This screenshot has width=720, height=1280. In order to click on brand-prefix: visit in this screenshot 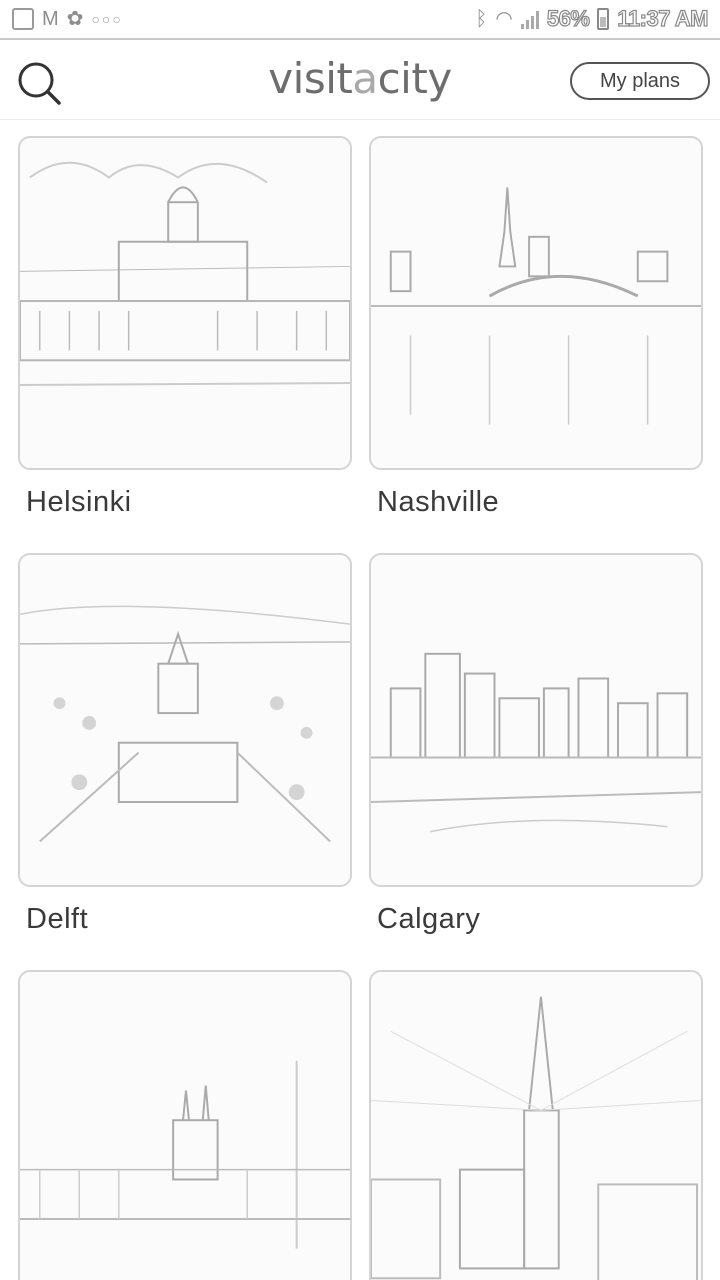, I will do `click(310, 78)`.